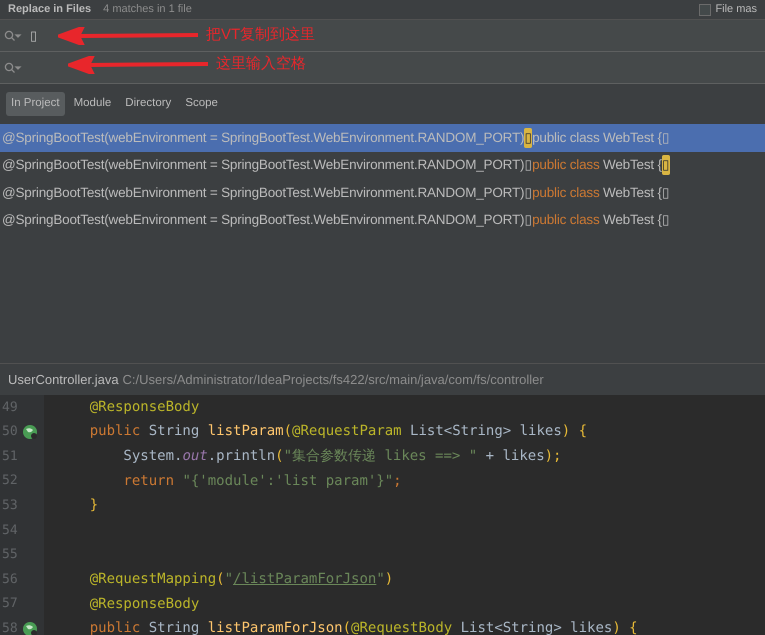  What do you see at coordinates (63, 379) in the screenshot?
I see `file-name: UserController.java` at bounding box center [63, 379].